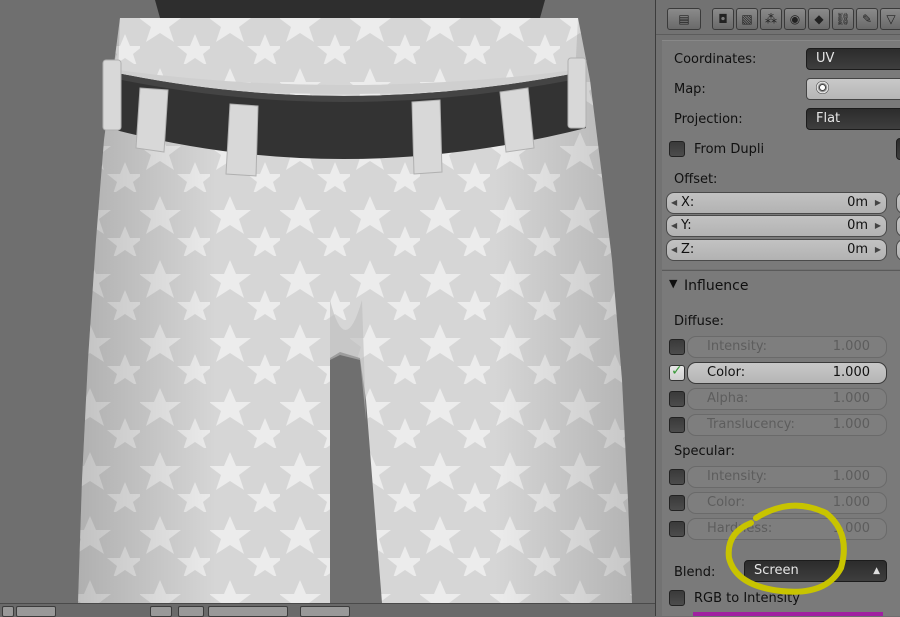 The image size is (900, 617). I want to click on offset-z-field: ◀ Z: 0m ▶, so click(776, 250).